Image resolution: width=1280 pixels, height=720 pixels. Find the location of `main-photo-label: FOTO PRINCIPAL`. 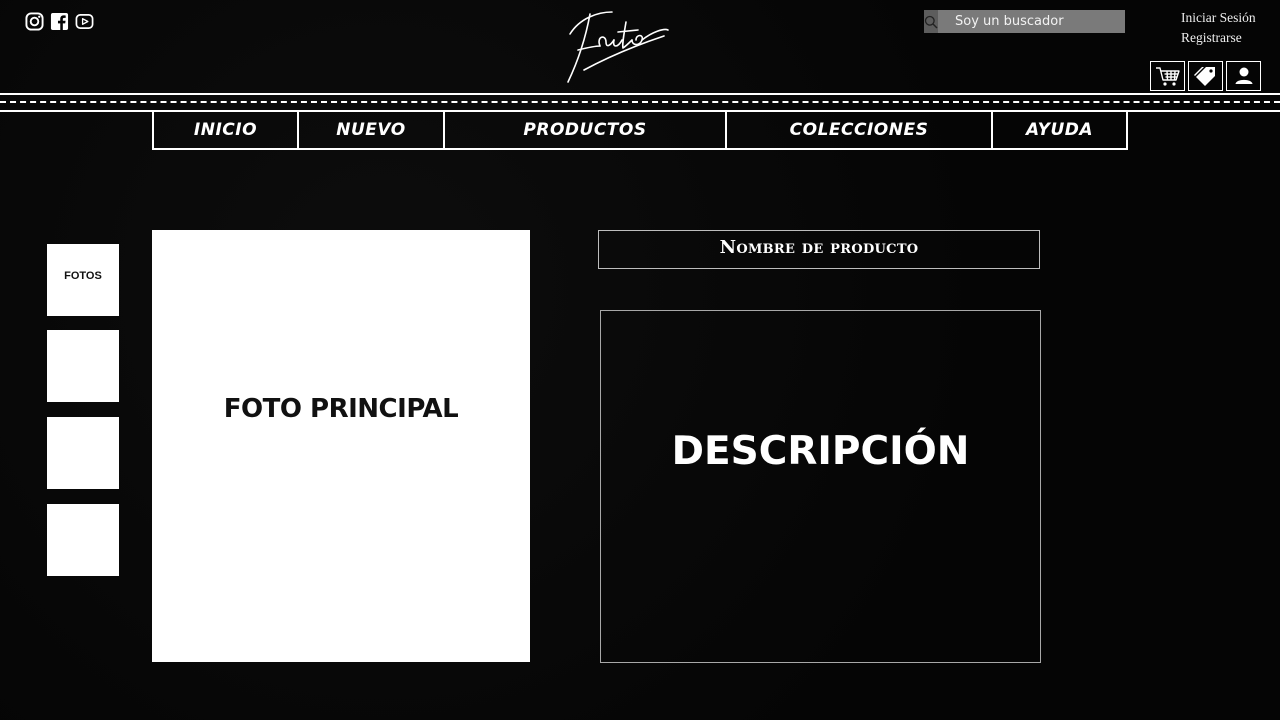

main-photo-label: FOTO PRINCIPAL is located at coordinates (341, 409).